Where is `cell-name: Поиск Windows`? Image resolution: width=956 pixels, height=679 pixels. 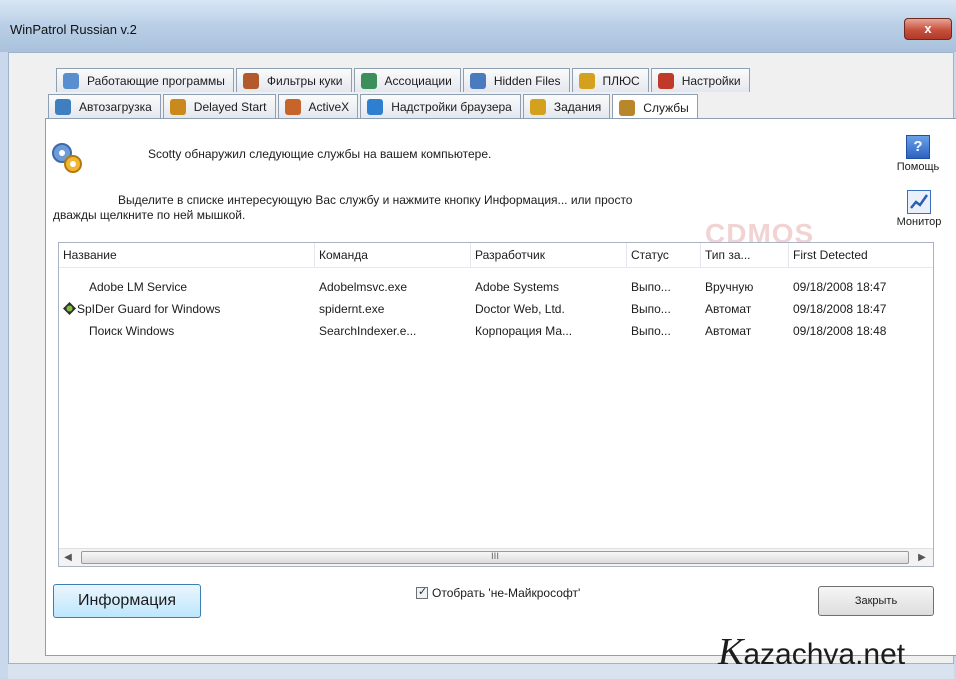
cell-name: Поиск Windows is located at coordinates (132, 331).